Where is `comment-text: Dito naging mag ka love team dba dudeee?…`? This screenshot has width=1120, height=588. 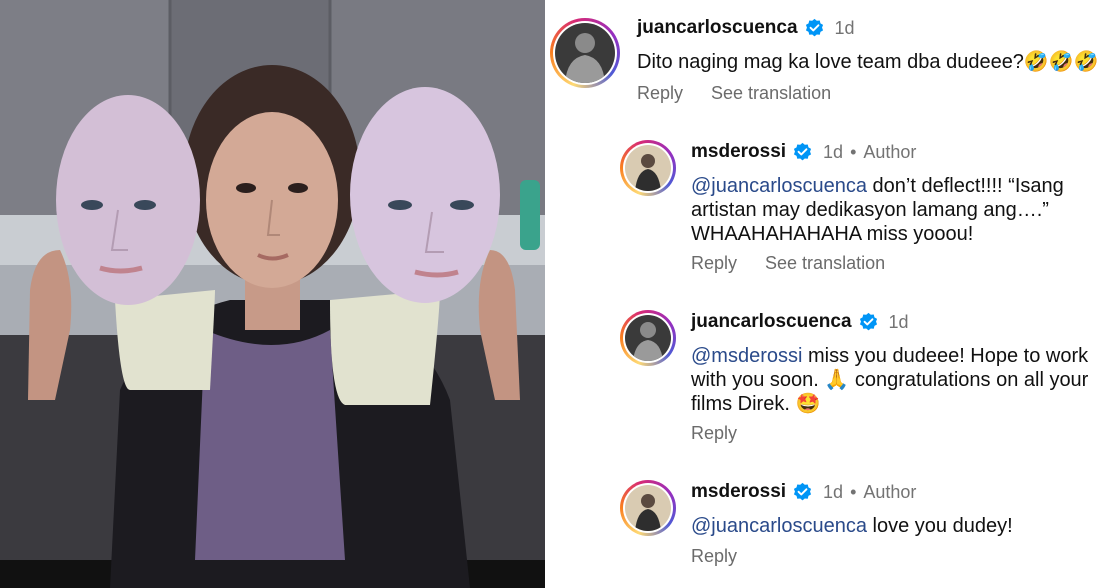
comment-text: Dito naging mag ka love team dba dudeee?… is located at coordinates (868, 62).